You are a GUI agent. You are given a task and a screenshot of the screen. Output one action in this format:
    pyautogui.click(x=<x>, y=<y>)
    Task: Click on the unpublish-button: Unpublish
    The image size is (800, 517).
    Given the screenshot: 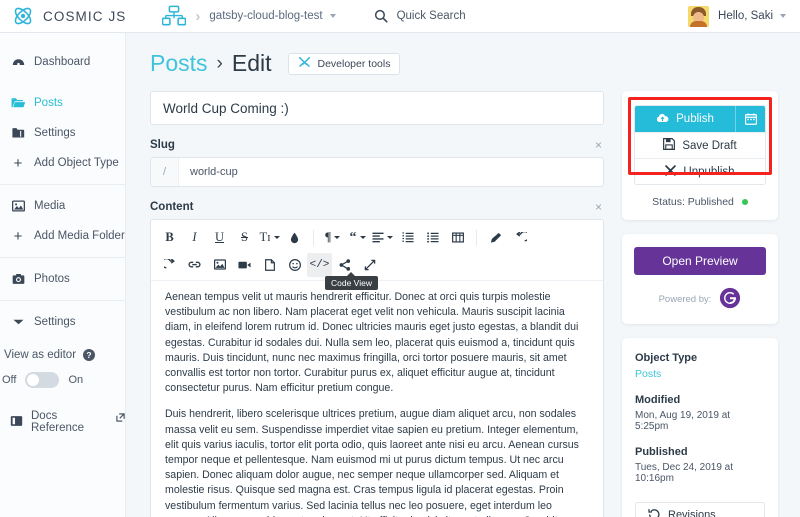 What is the action you would take?
    pyautogui.click(x=700, y=171)
    